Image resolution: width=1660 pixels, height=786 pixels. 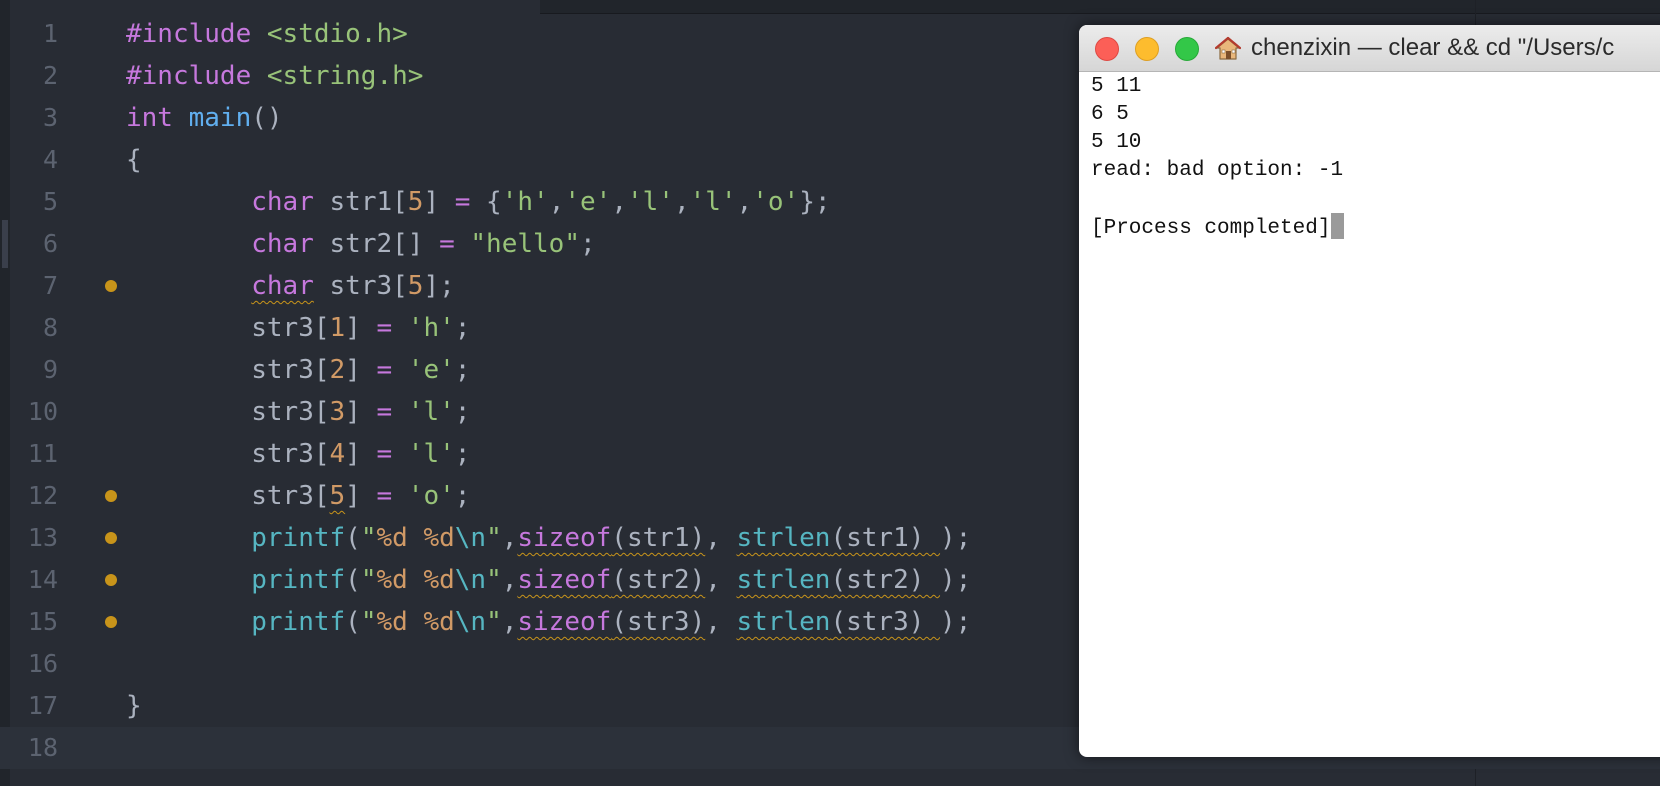 What do you see at coordinates (1375, 115) in the screenshot?
I see `terminal-line: 6 5` at bounding box center [1375, 115].